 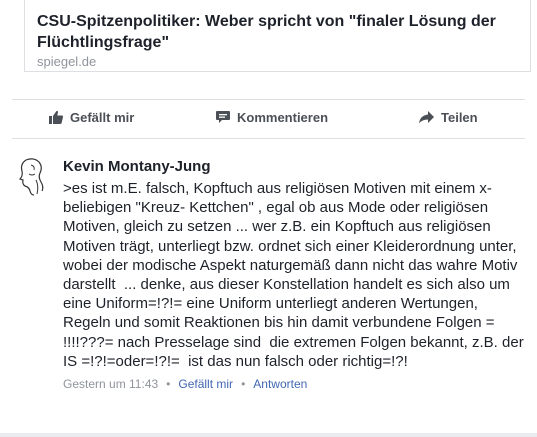 I want to click on comment-author: Kevin Montany-Jung, so click(x=294, y=167).